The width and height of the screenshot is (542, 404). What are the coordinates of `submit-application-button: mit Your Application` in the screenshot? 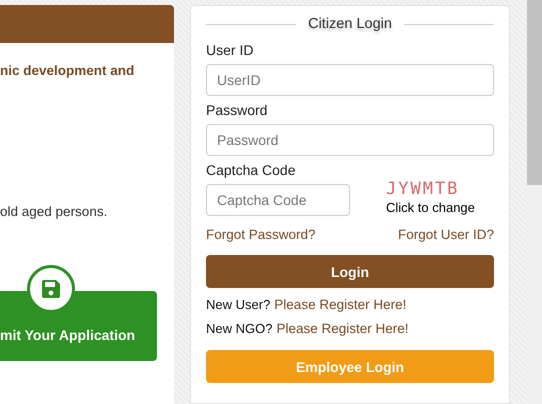 It's located at (78, 326).